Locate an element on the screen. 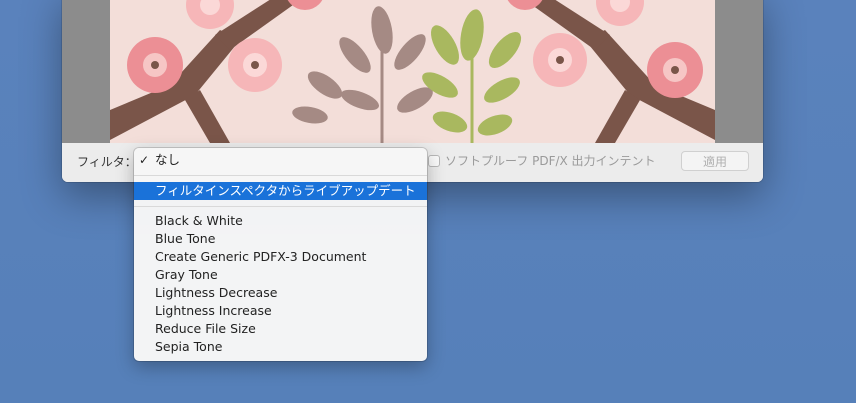  menu-item-filter: Create Generic PDFX-3 Document is located at coordinates (280, 257).